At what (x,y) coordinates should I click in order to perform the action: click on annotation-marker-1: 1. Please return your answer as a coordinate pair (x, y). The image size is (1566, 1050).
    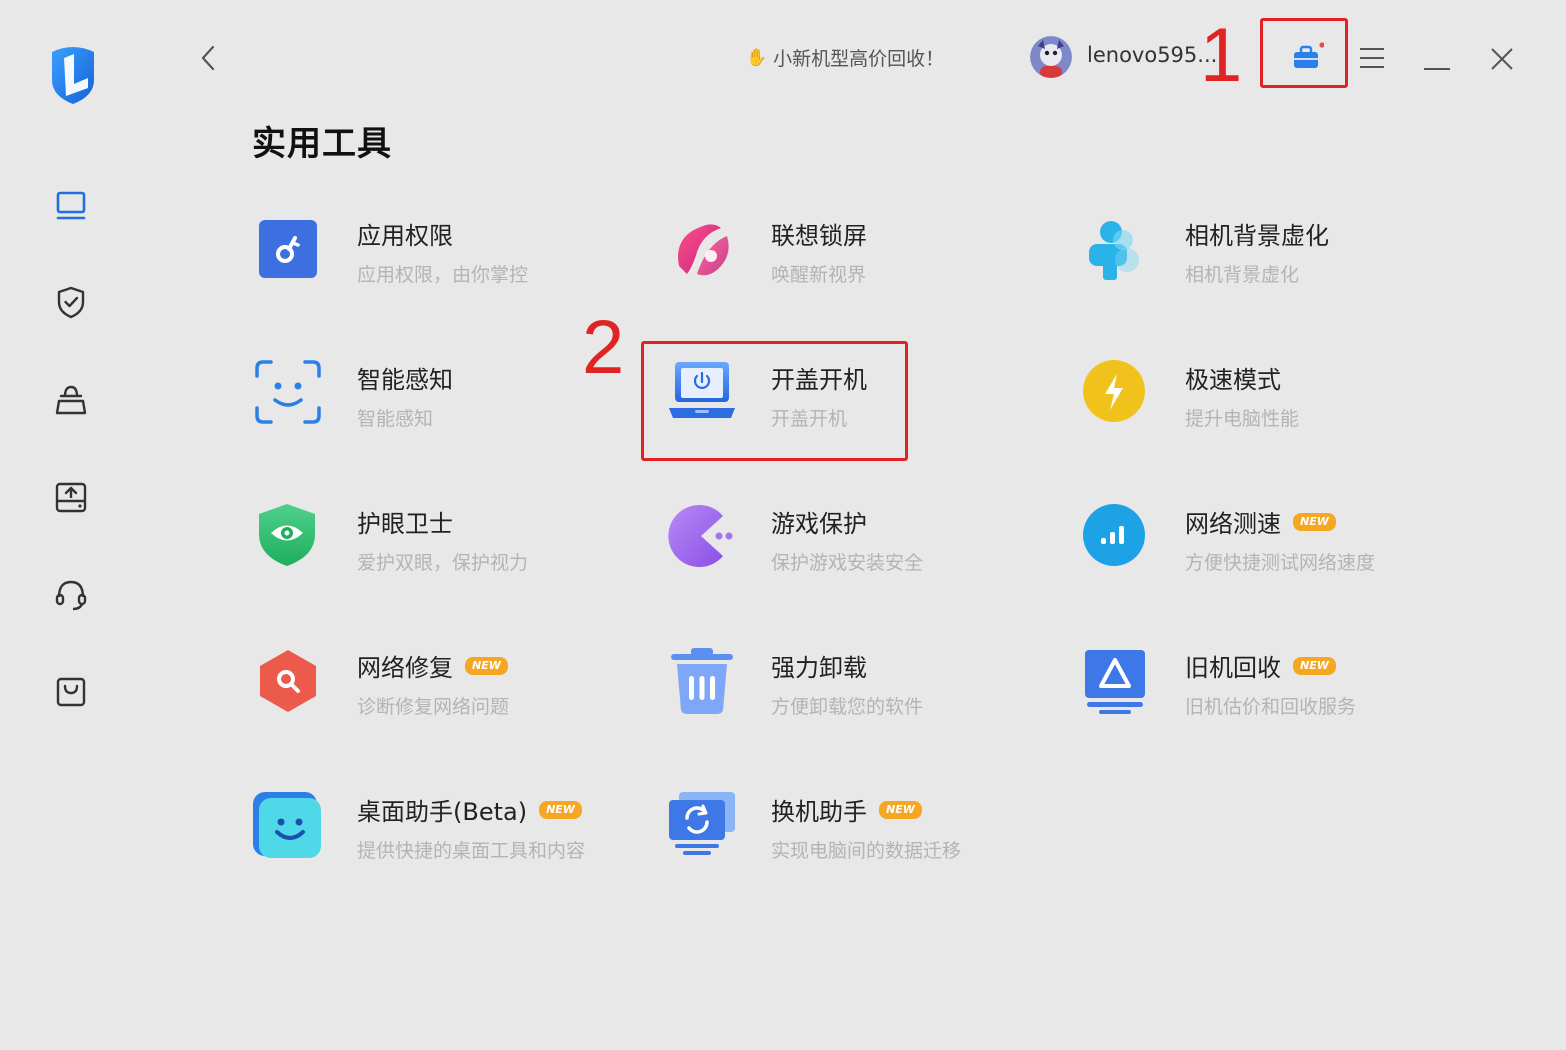
    Looking at the image, I should click on (1221, 55).